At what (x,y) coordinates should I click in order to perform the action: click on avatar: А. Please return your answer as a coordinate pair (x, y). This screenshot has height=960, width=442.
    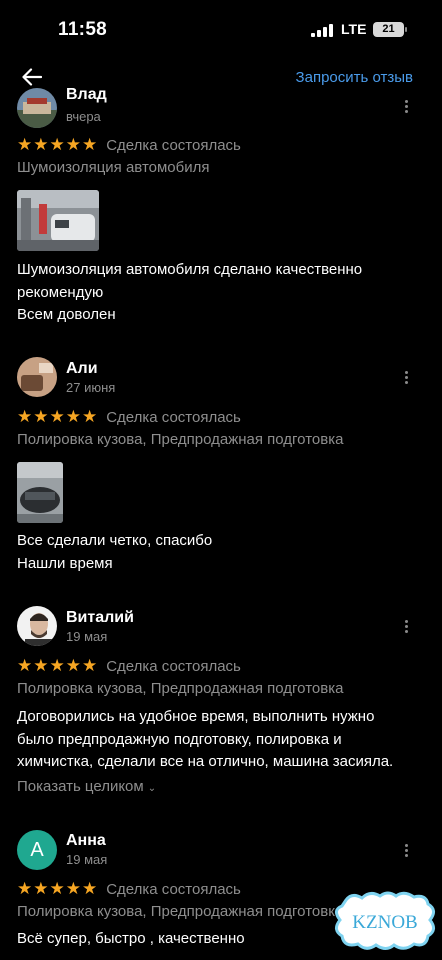
    Looking at the image, I should click on (37, 850).